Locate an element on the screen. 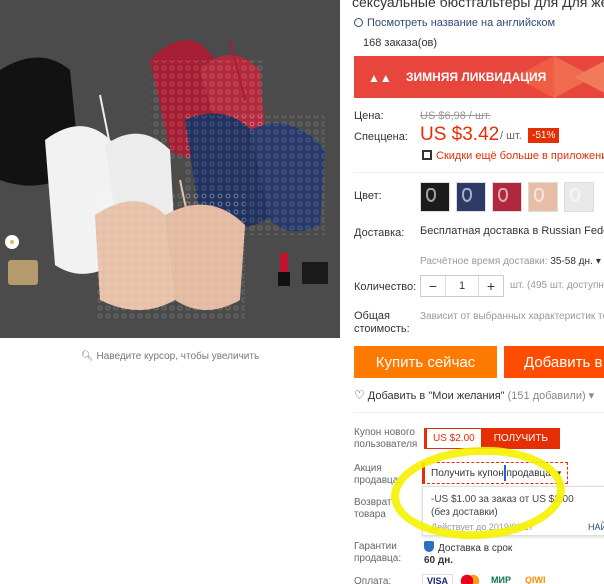  buy-now-button: Купить сейчас is located at coordinates (425, 362).